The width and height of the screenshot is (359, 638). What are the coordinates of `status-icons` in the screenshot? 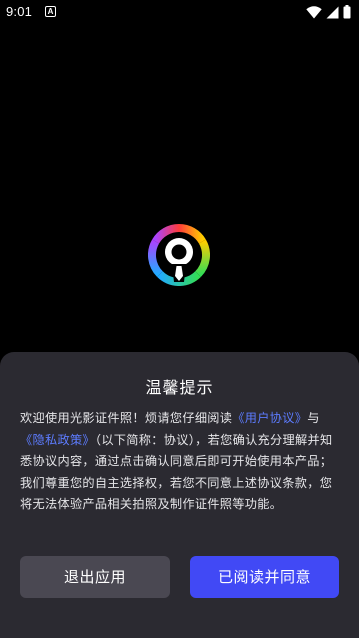 It's located at (328, 12).